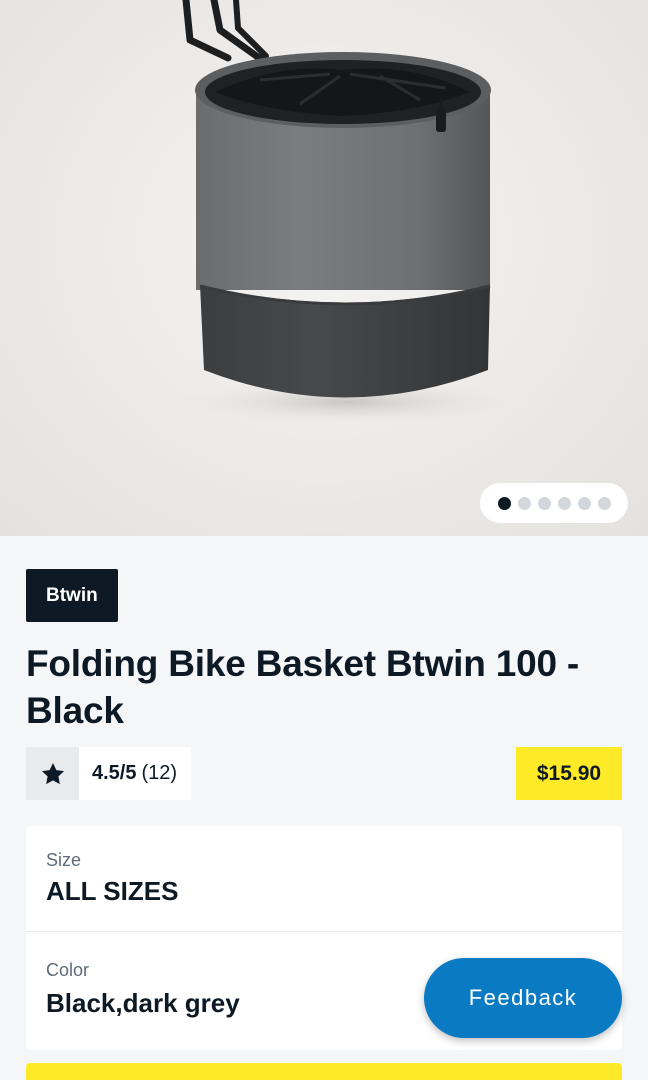 The width and height of the screenshot is (648, 1080). I want to click on feedback-button: Feedback, so click(523, 998).